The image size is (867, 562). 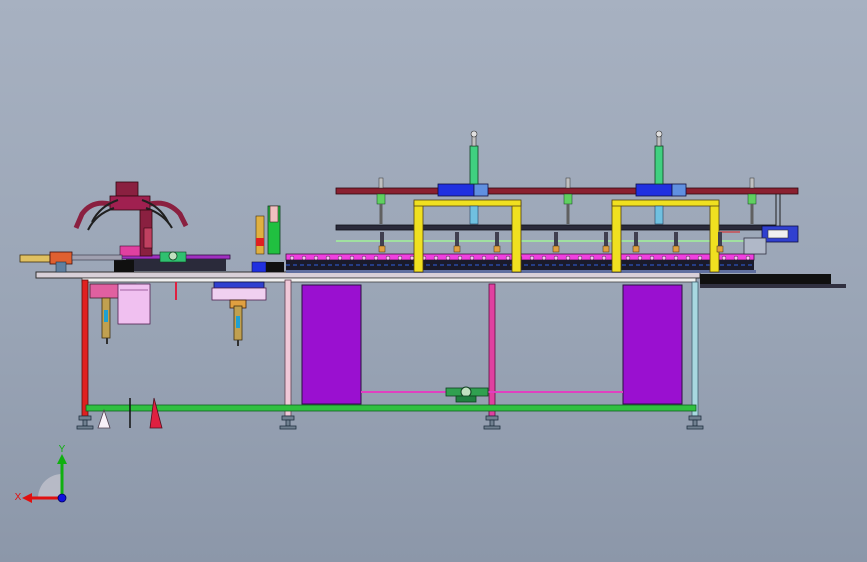 What do you see at coordinates (288, 348) in the screenshot?
I see `frame-leg-mid-left` at bounding box center [288, 348].